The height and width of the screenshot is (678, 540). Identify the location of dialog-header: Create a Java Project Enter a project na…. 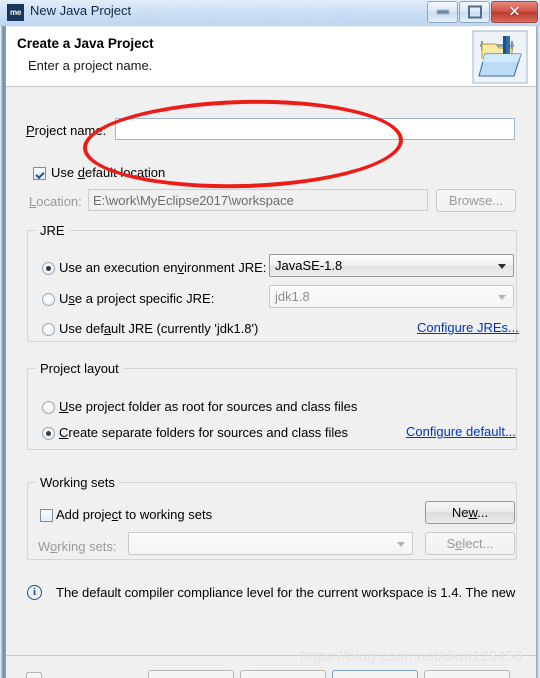
(271, 57).